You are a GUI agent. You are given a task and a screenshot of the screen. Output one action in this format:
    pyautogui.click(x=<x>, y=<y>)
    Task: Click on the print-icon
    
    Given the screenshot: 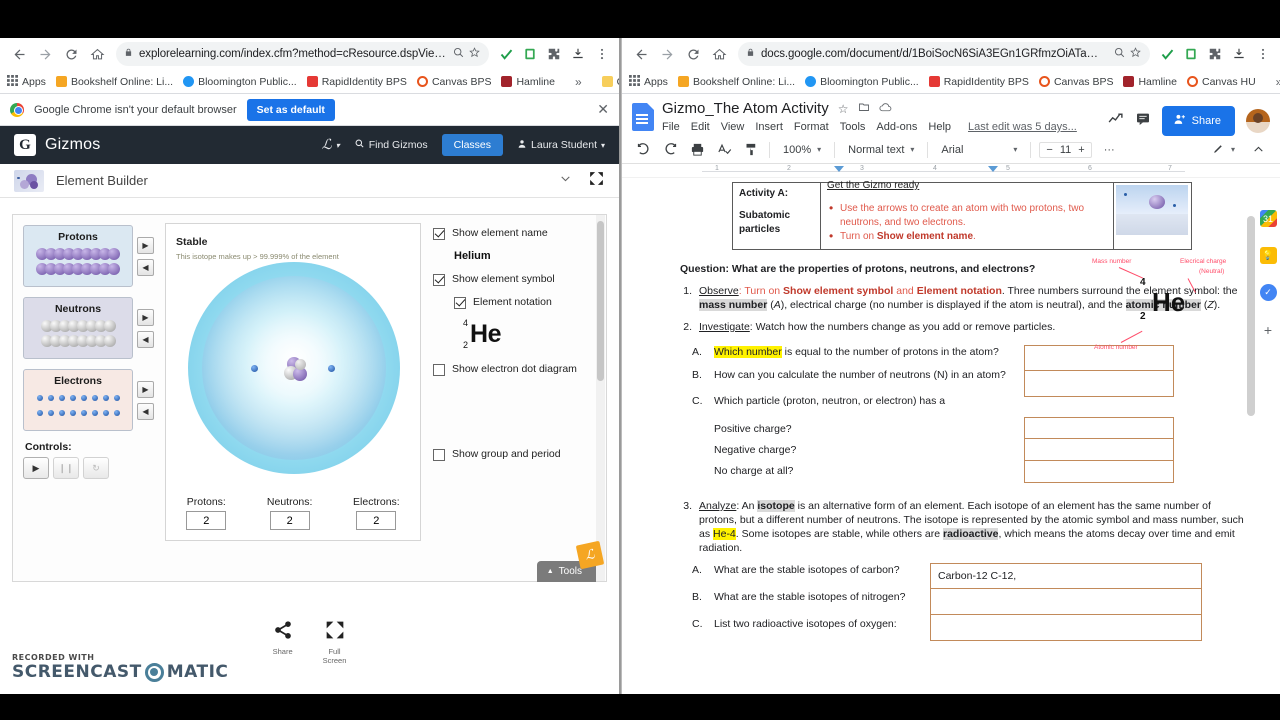 What is the action you would take?
    pyautogui.click(x=697, y=149)
    